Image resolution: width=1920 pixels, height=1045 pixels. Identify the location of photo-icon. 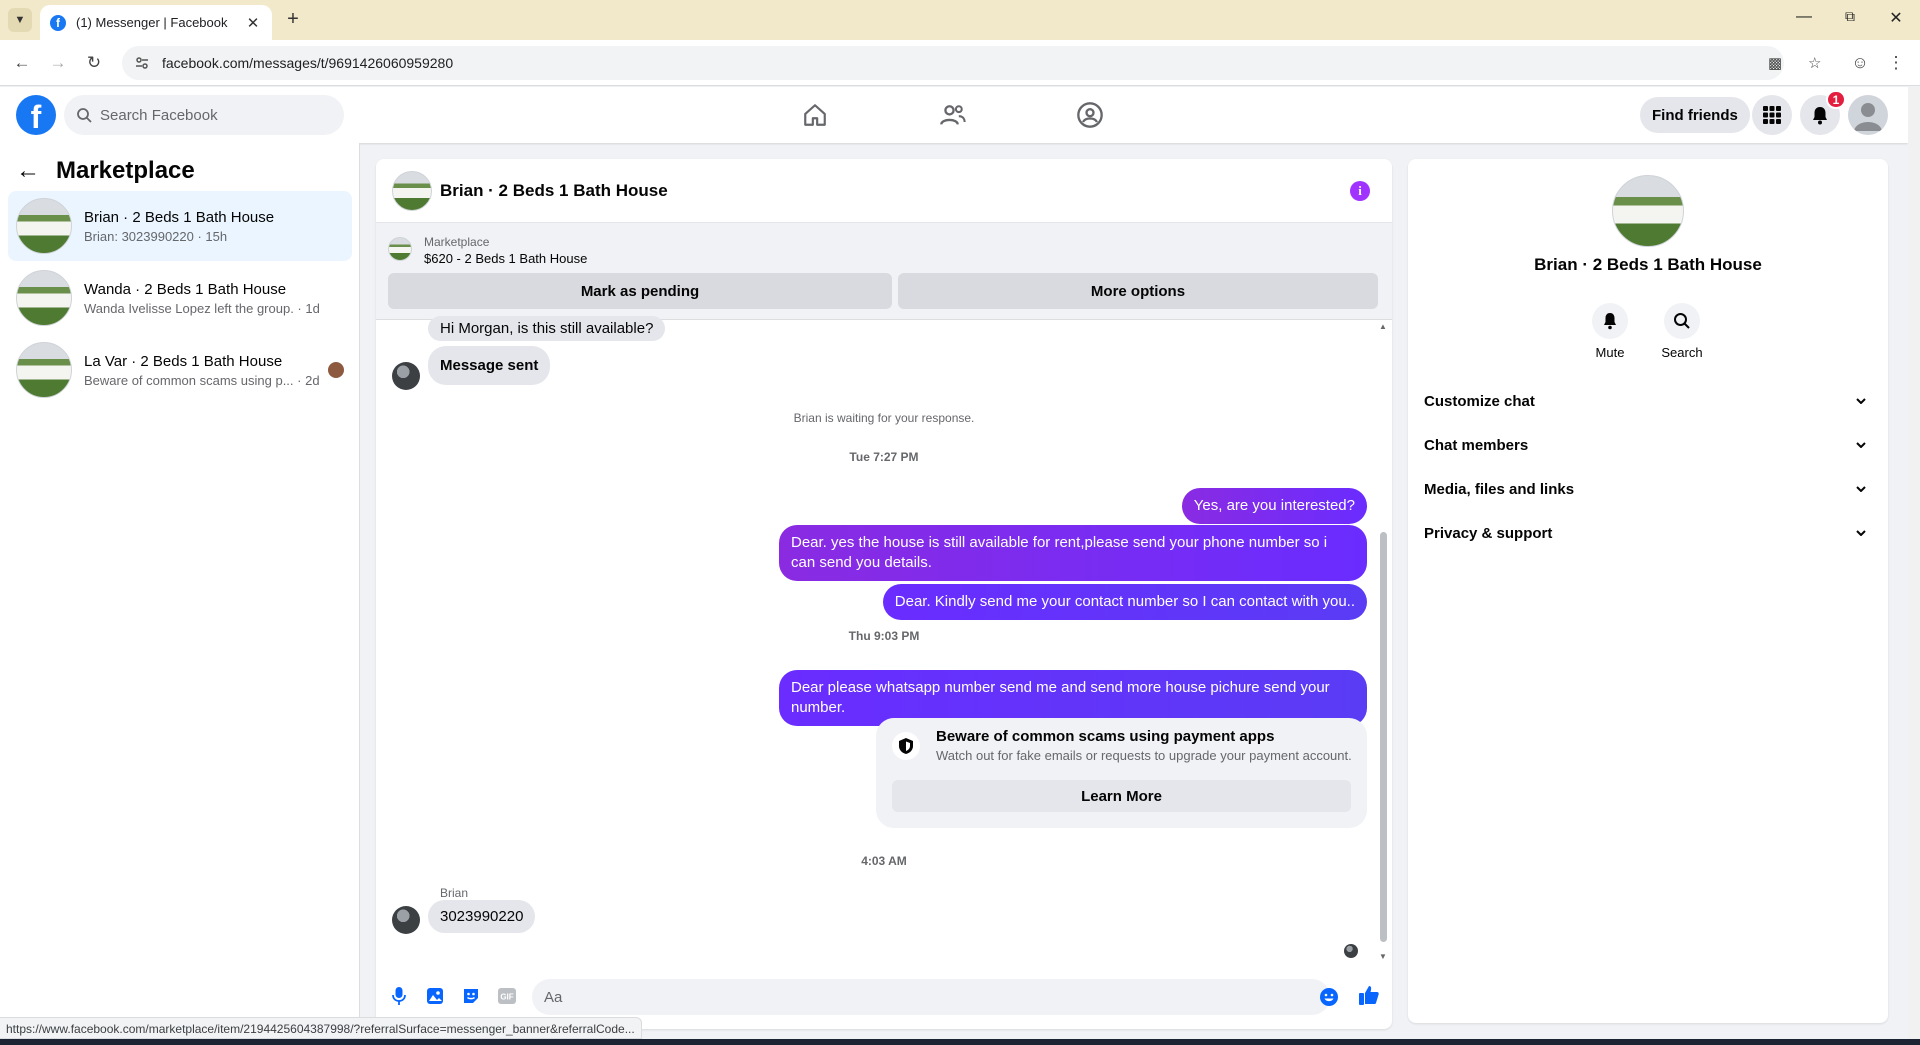
(435, 996).